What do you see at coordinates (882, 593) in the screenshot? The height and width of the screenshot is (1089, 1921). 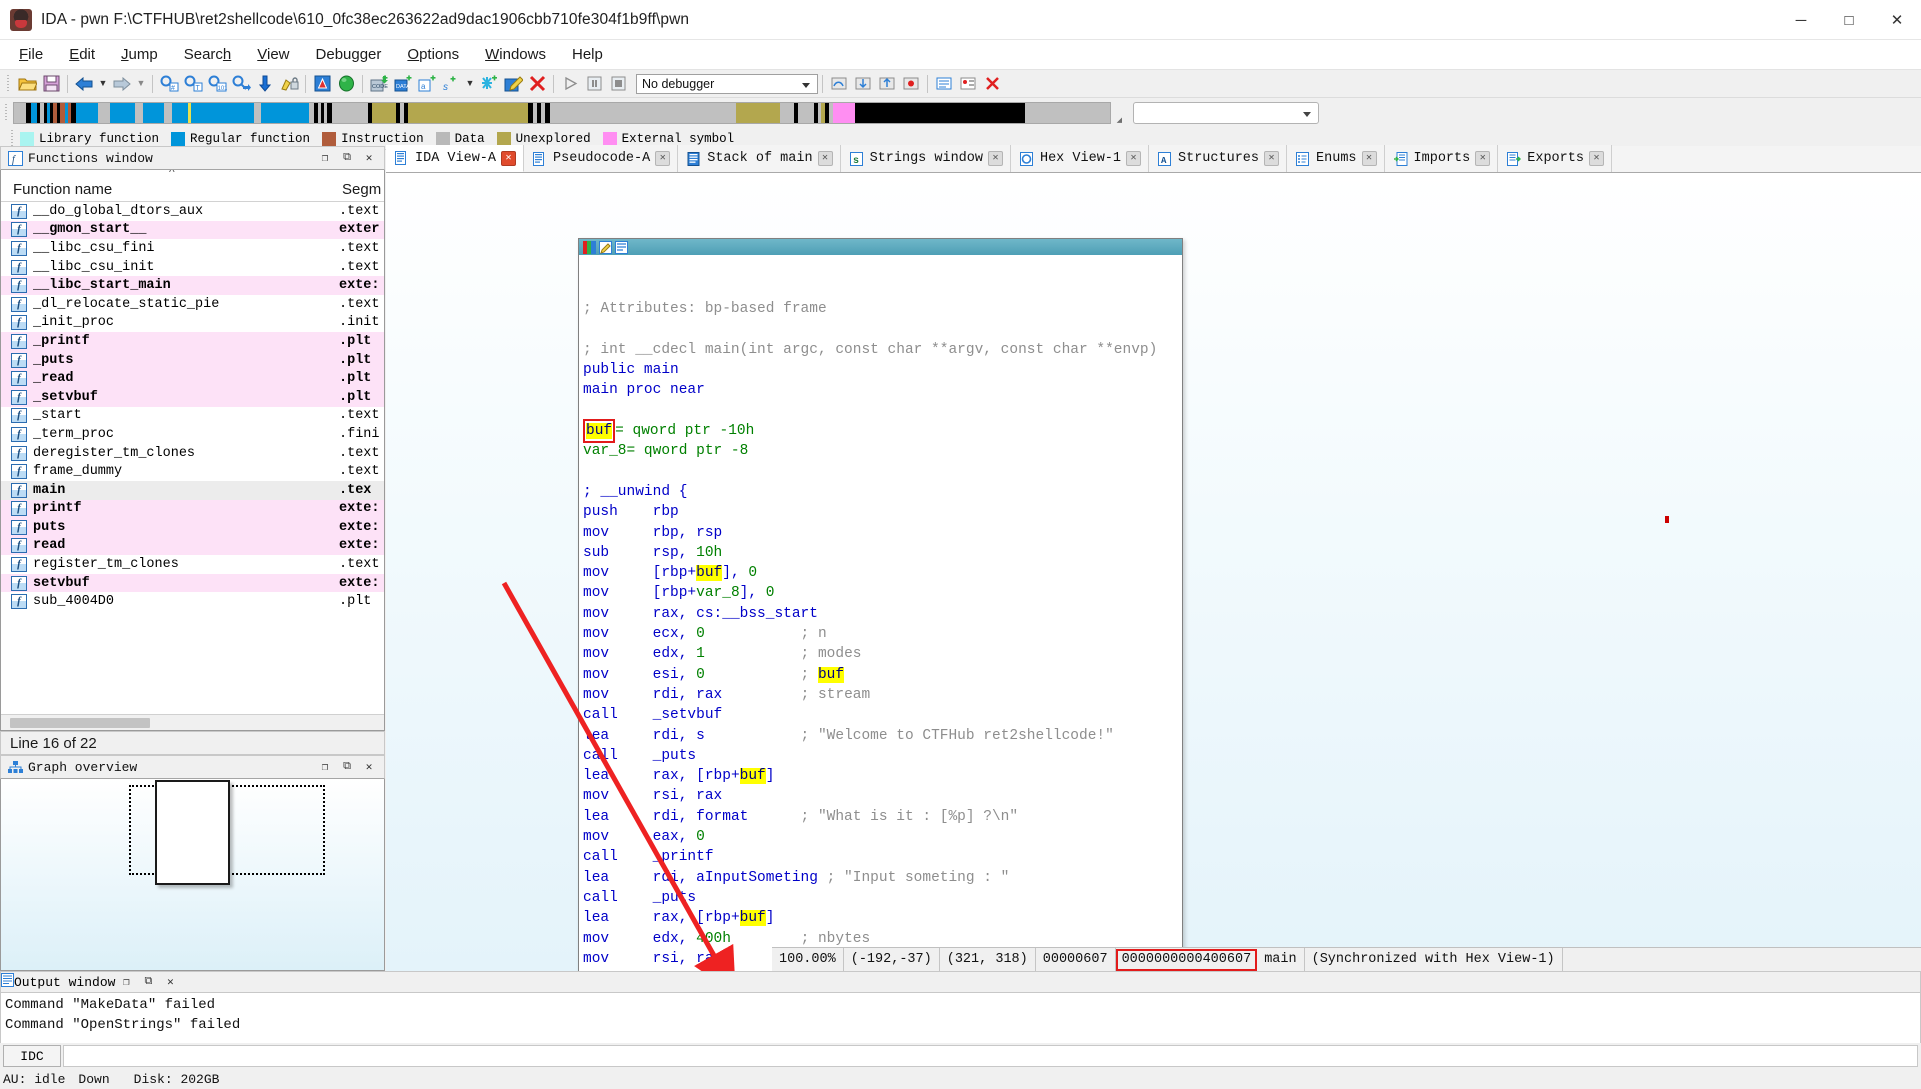 I see `disassembly-line: mov [rbp+var_8], 0` at bounding box center [882, 593].